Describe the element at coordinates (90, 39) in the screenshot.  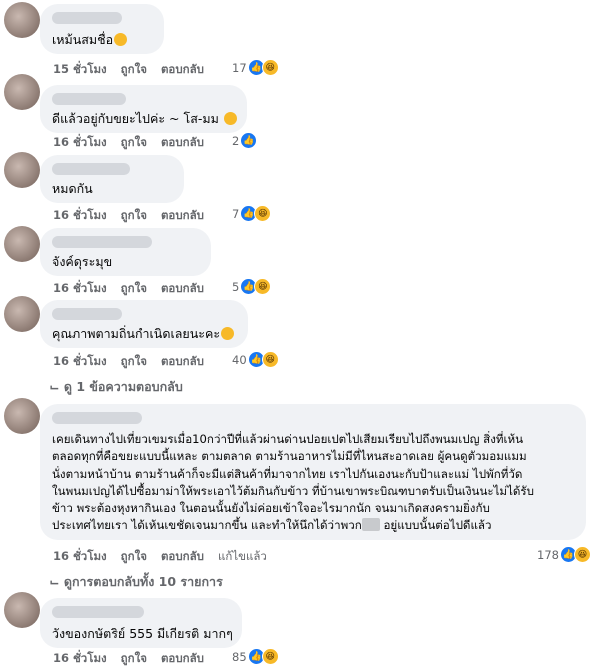
I see `comment-text: เหม้นสมชื่อ` at that location.